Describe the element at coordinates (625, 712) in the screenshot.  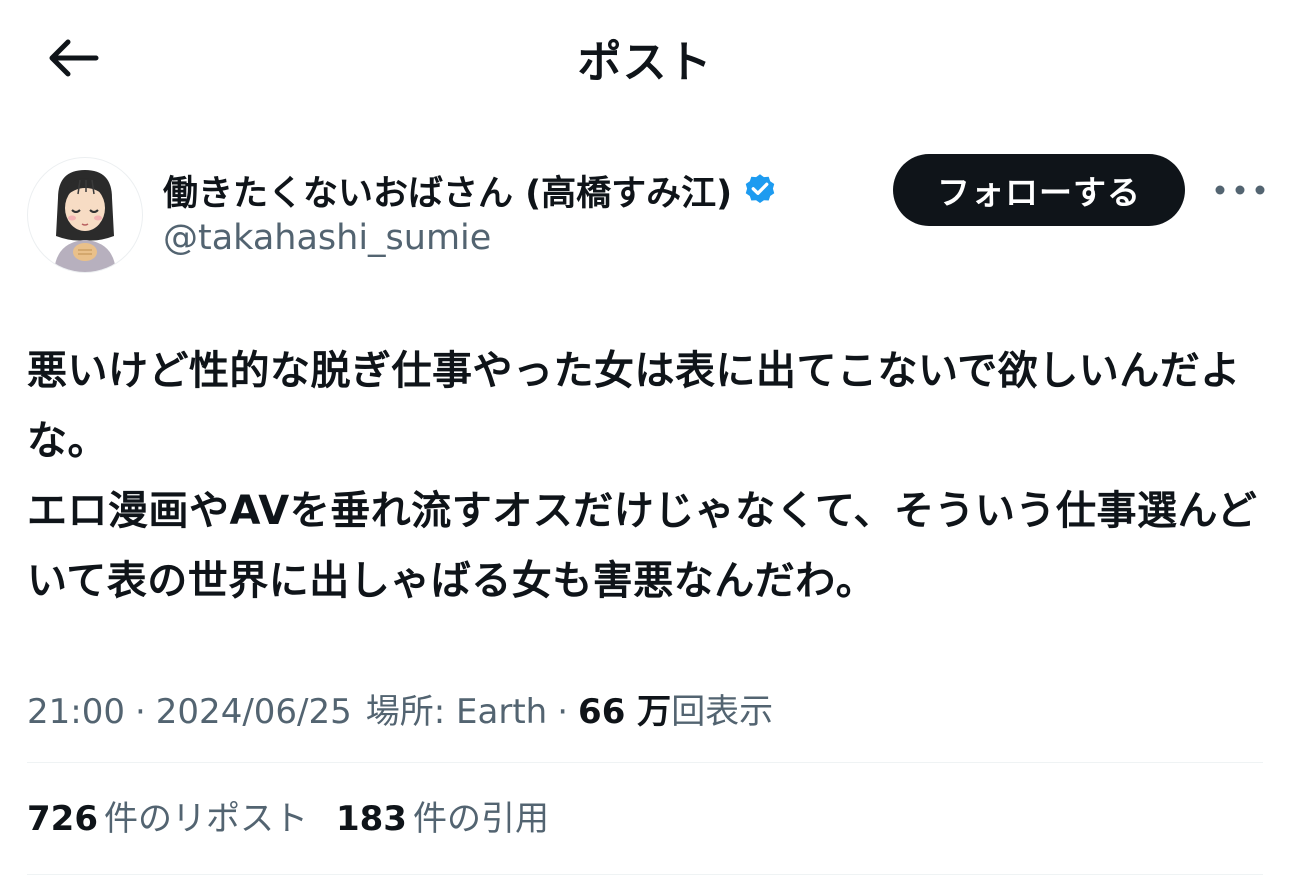
I see `views-count: 66 万` at that location.